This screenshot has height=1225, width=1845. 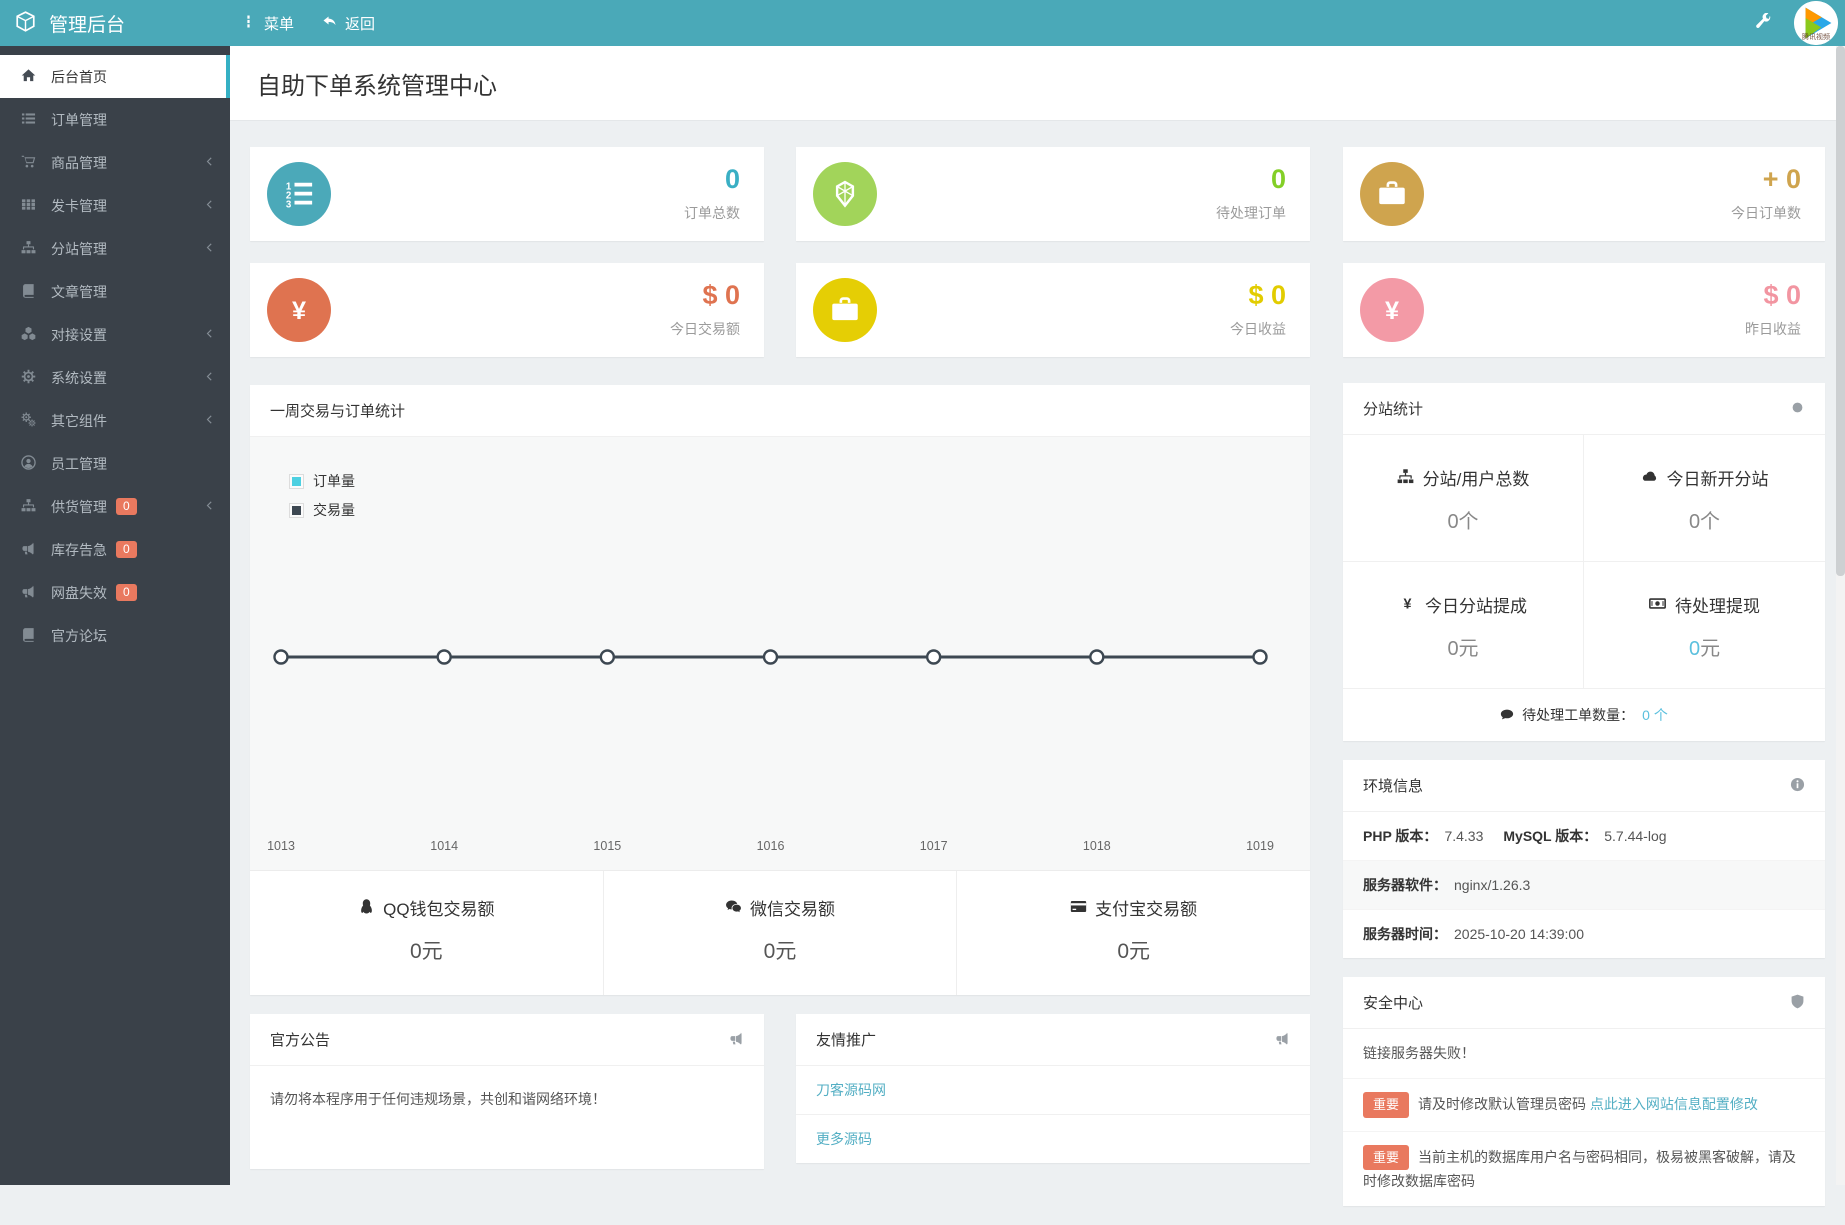 I want to click on sidebar-item-home: 后台首页, so click(x=115, y=76).